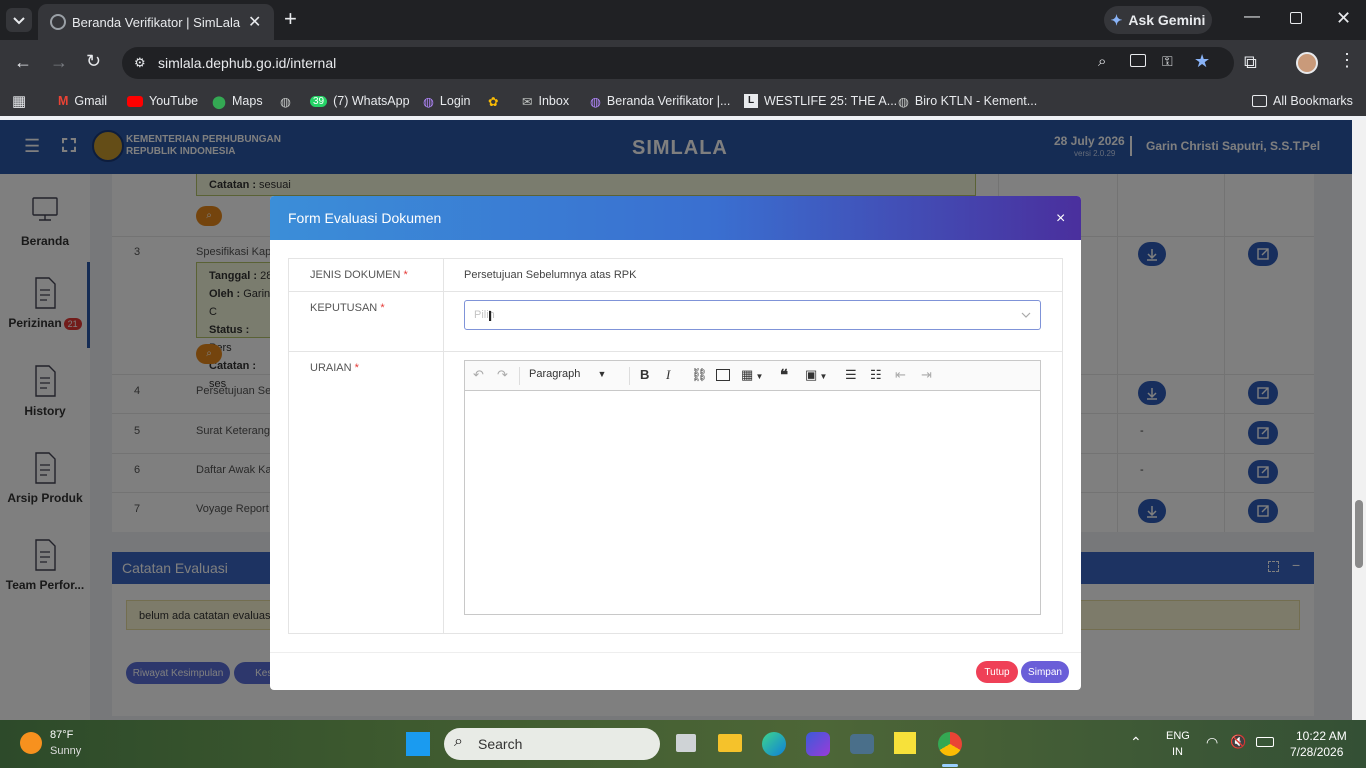 This screenshot has width=1366, height=768. I want to click on file-explorer-icon, so click(730, 743).